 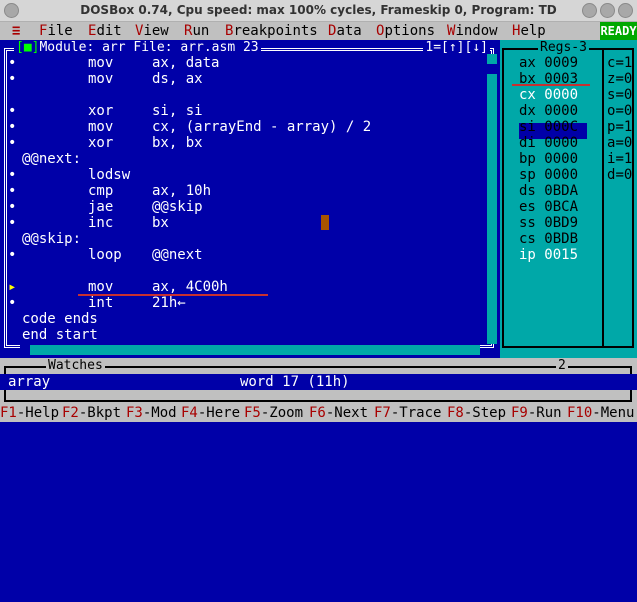 What do you see at coordinates (607, 10) in the screenshot?
I see `maximize-button` at bounding box center [607, 10].